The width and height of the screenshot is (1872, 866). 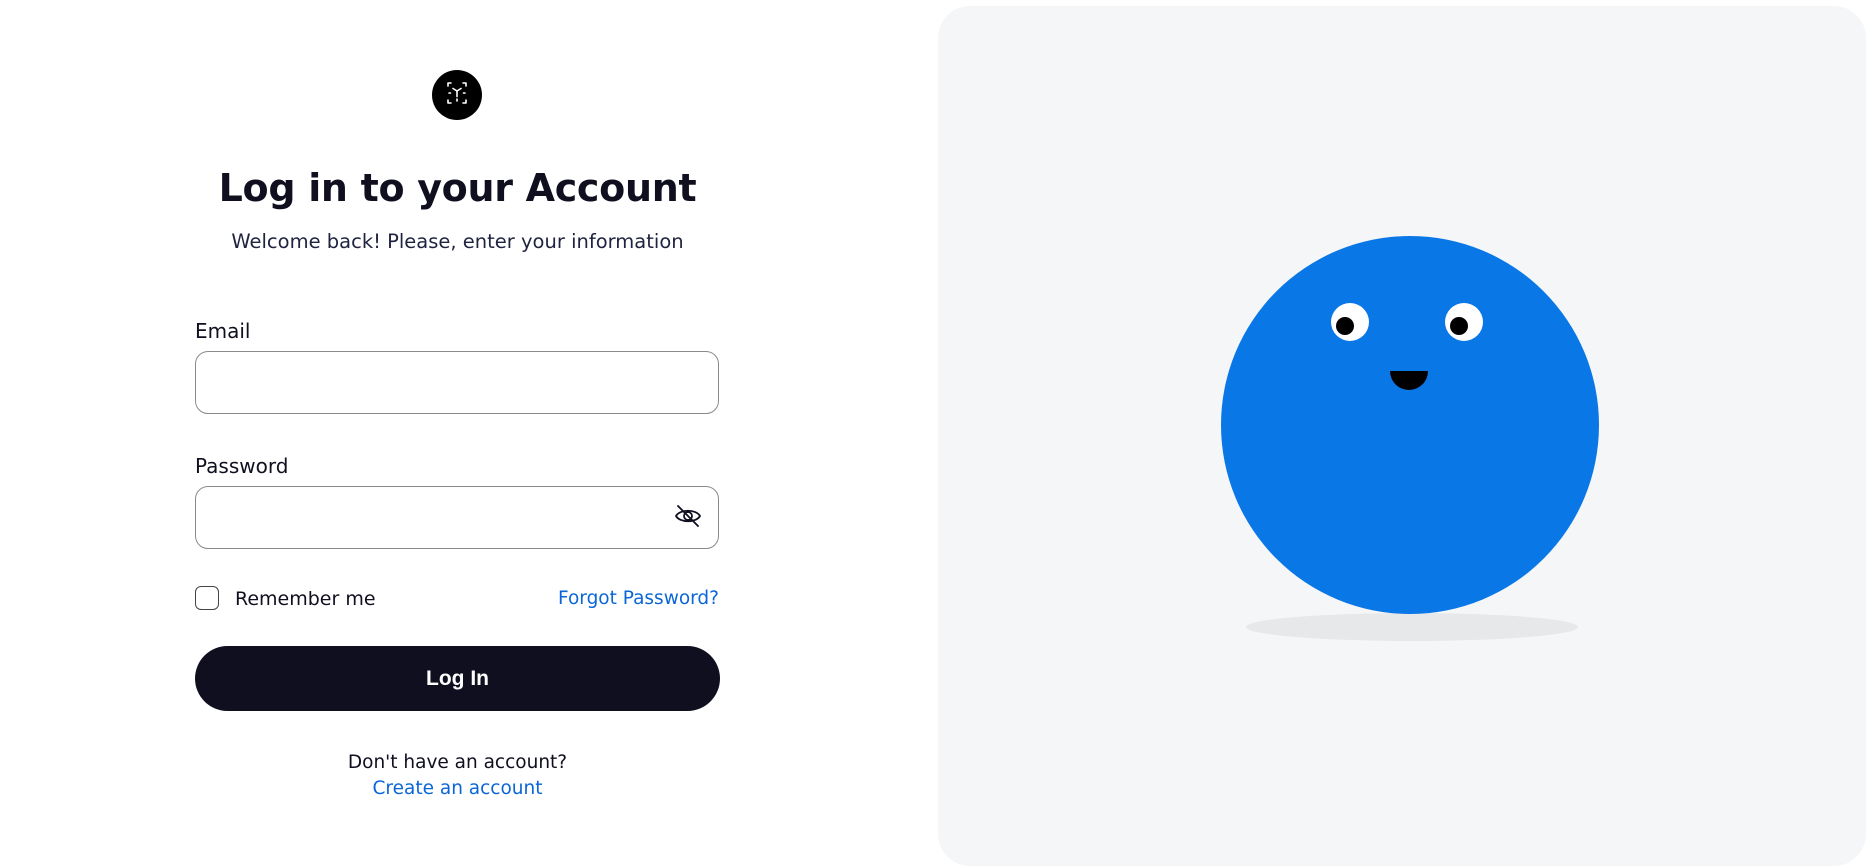 I want to click on create-account-link: Create an account, so click(x=457, y=789).